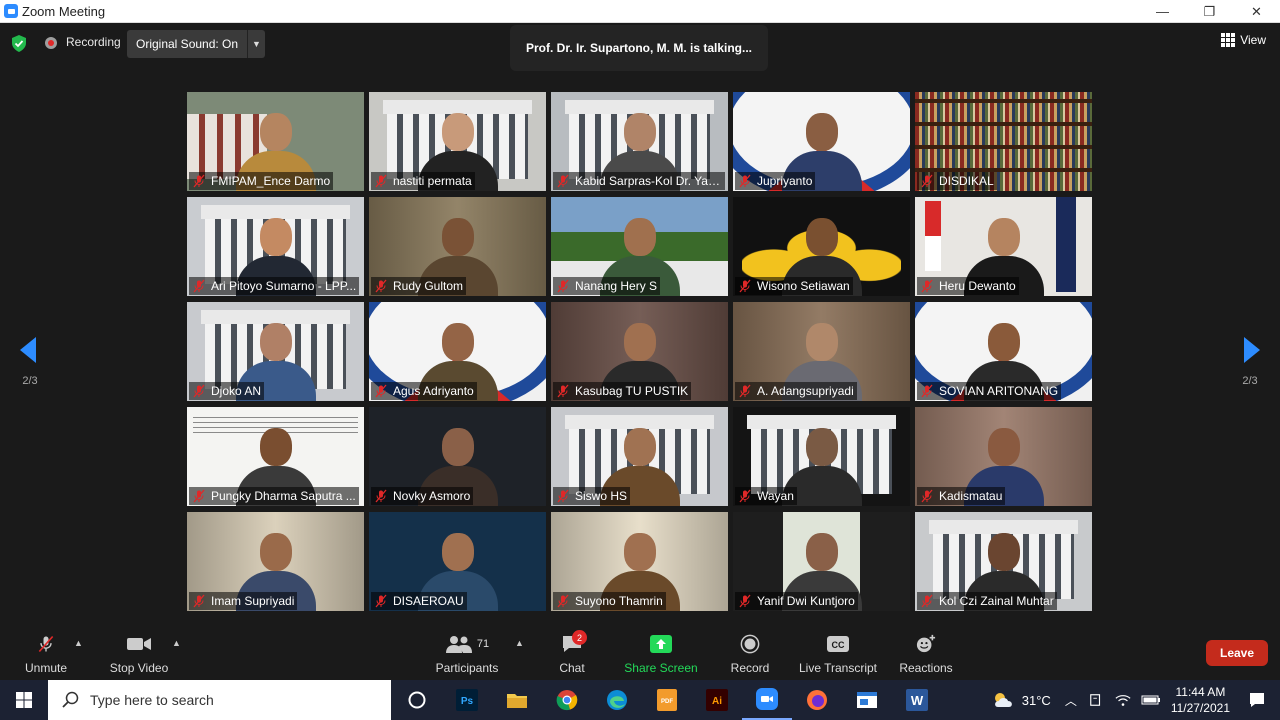 This screenshot has width=1280, height=720. What do you see at coordinates (821, 141) in the screenshot?
I see `participant-tile: Jupriyanto` at bounding box center [821, 141].